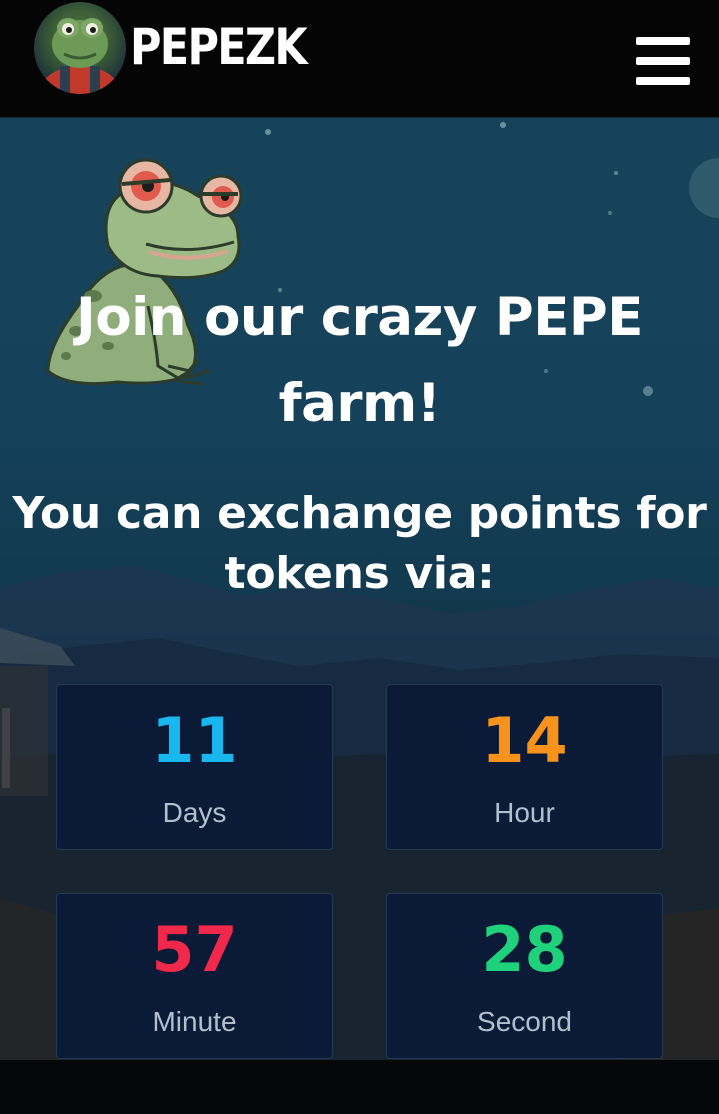  Describe the element at coordinates (359, 59) in the screenshot. I see `site-header: PEPEZK` at that location.